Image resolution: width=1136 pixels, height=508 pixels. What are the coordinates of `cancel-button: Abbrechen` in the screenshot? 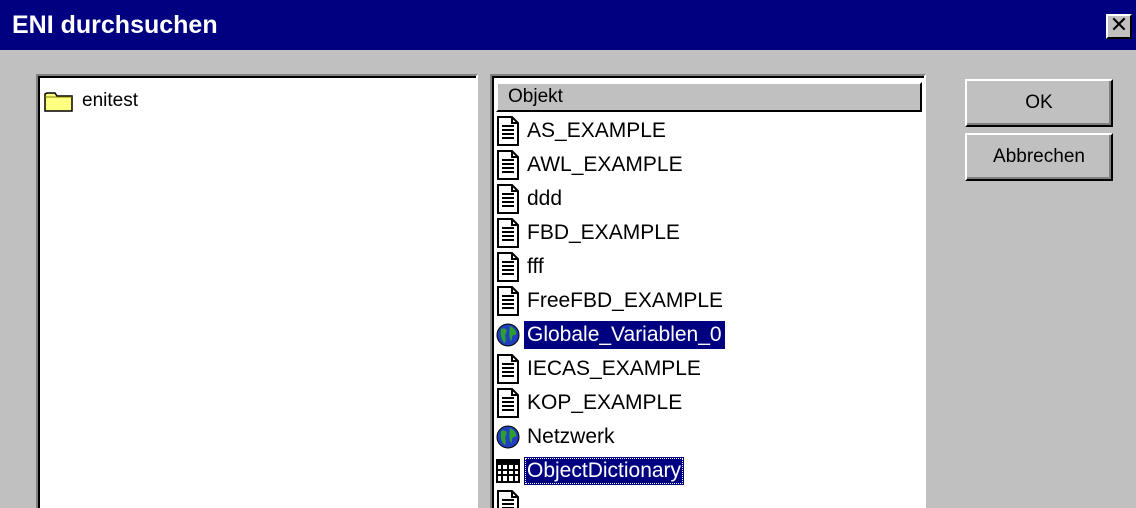 It's located at (1039, 157).